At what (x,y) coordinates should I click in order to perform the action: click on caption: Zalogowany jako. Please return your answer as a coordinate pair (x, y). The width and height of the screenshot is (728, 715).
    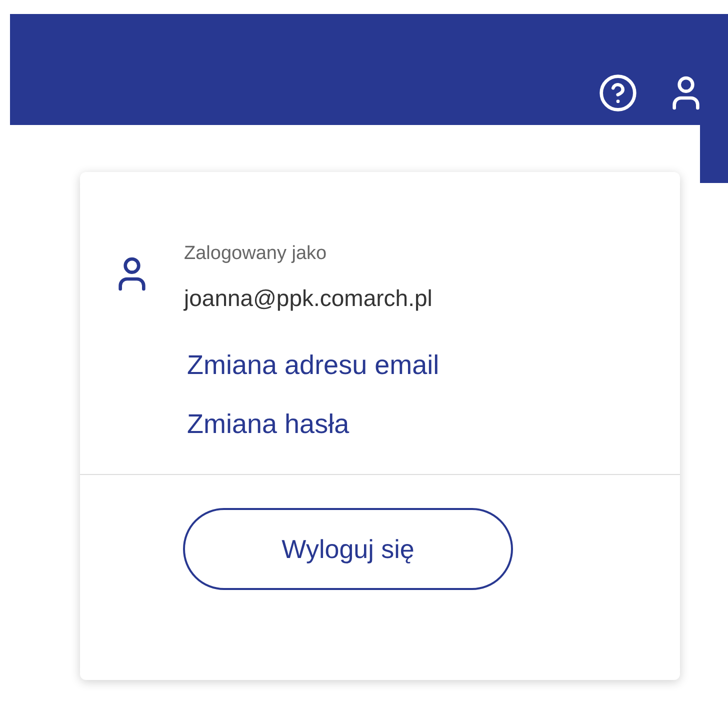
    Looking at the image, I should click on (256, 254).